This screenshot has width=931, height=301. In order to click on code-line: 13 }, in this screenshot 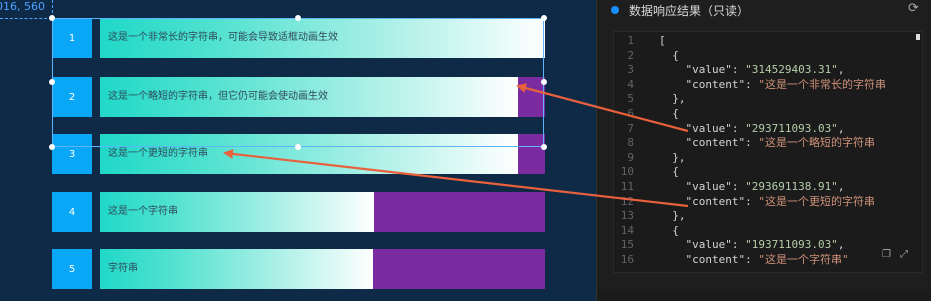, I will do `click(767, 216)`.